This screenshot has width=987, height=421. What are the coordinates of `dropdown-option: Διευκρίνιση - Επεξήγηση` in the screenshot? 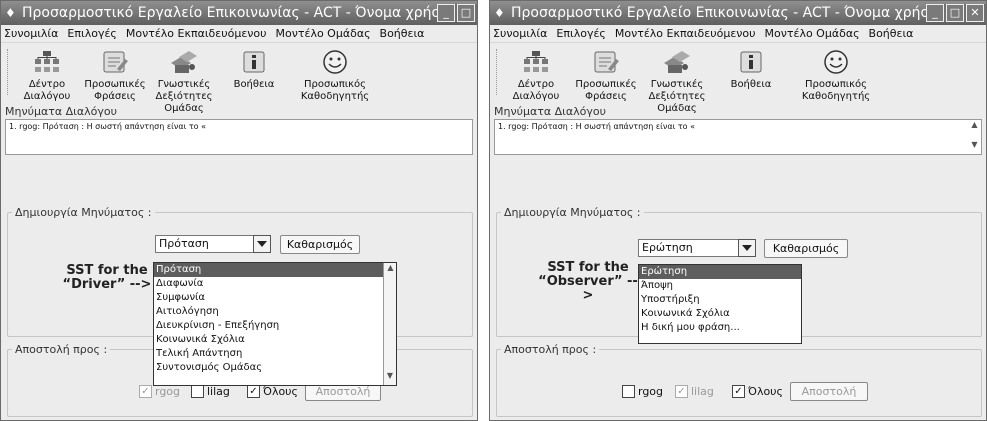 It's located at (275, 326).